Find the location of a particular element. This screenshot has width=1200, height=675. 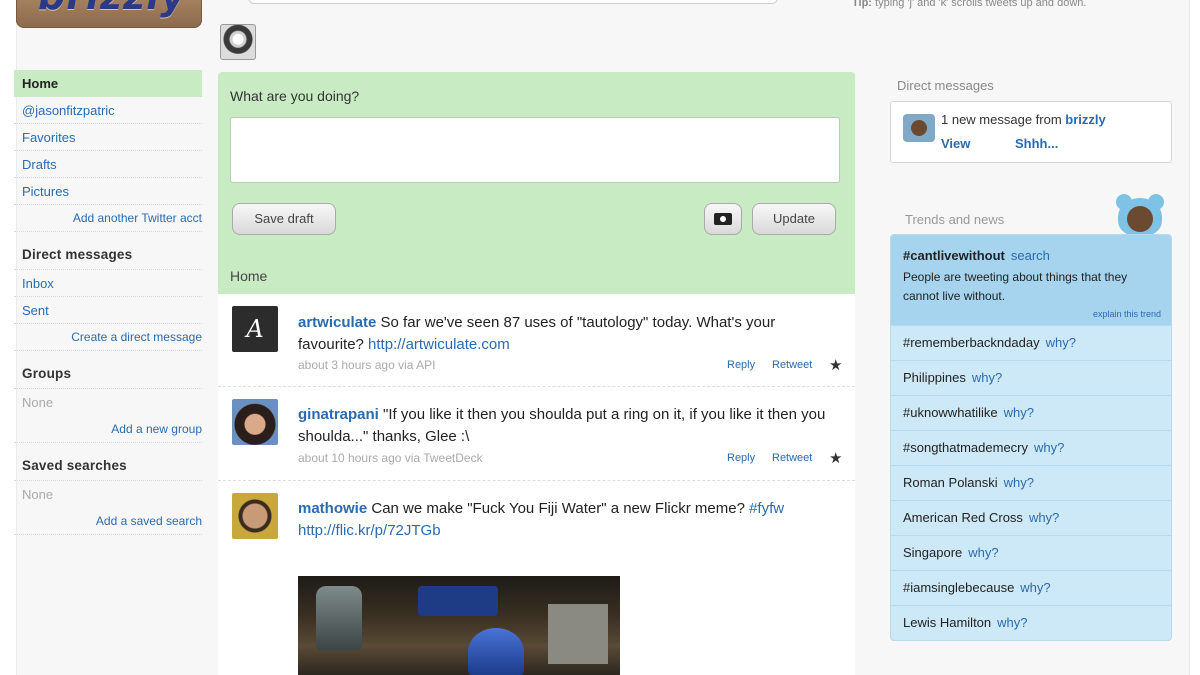

trend-search-link: search is located at coordinates (1030, 255).